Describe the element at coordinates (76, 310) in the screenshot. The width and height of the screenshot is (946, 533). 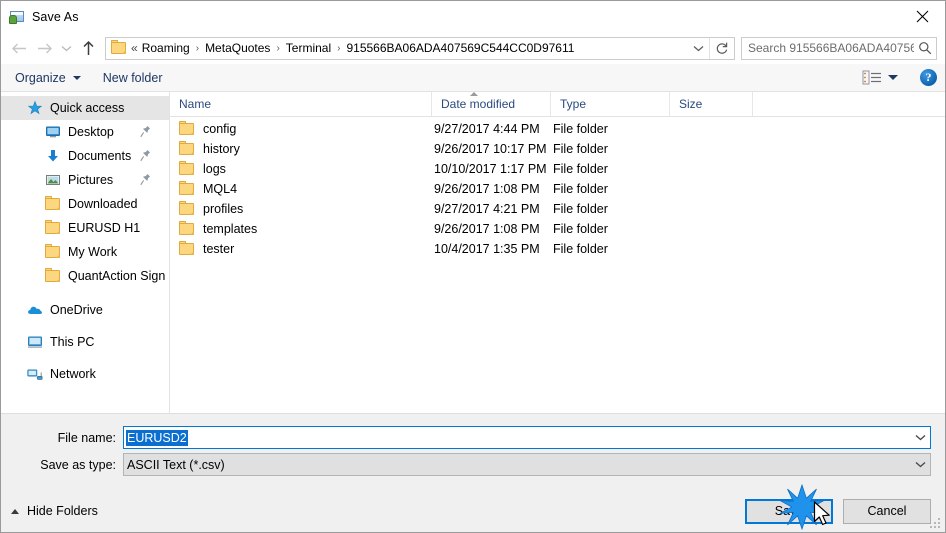
I see `sidebar-item-label: OneDrive` at that location.